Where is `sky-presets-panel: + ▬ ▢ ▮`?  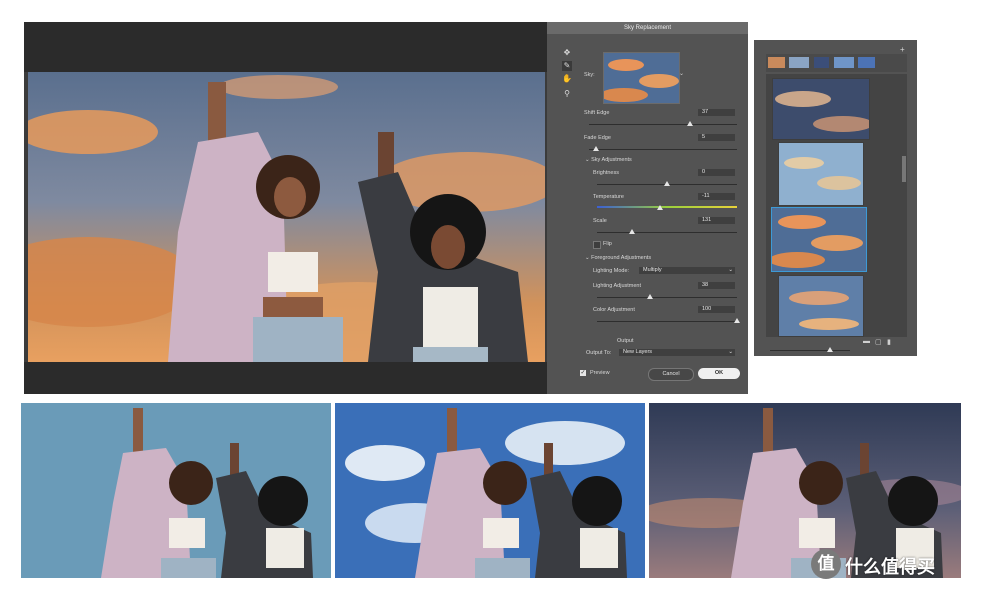 sky-presets-panel: + ▬ ▢ ▮ is located at coordinates (835, 198).